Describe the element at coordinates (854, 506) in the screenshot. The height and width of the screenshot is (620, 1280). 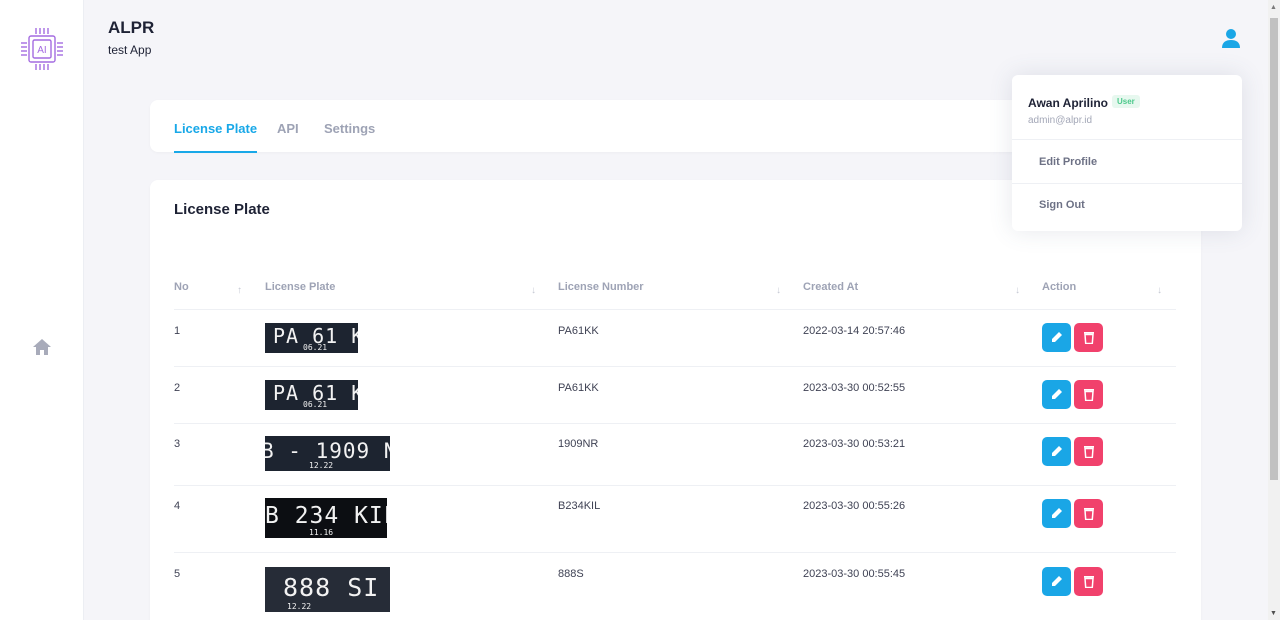
I see `created-at: 2023-03-30 00:55:26` at that location.